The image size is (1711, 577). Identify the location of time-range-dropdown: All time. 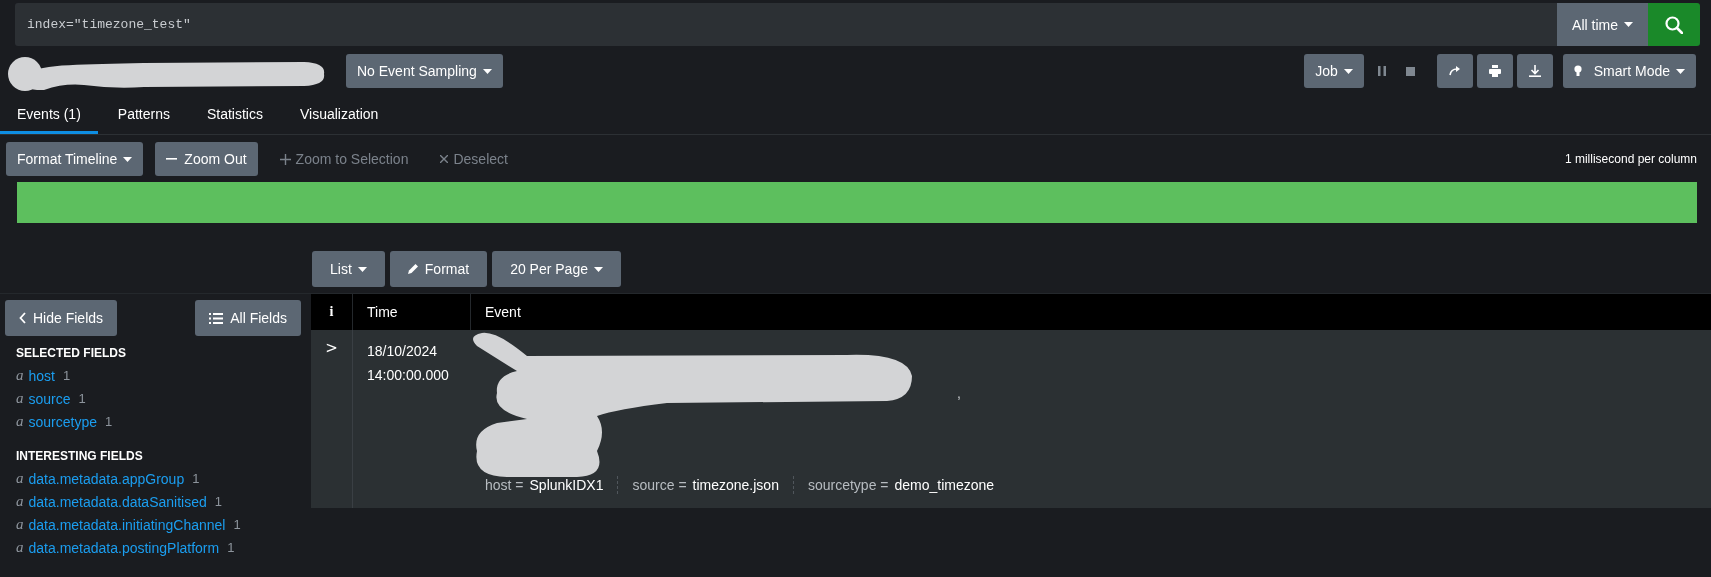
(1602, 24).